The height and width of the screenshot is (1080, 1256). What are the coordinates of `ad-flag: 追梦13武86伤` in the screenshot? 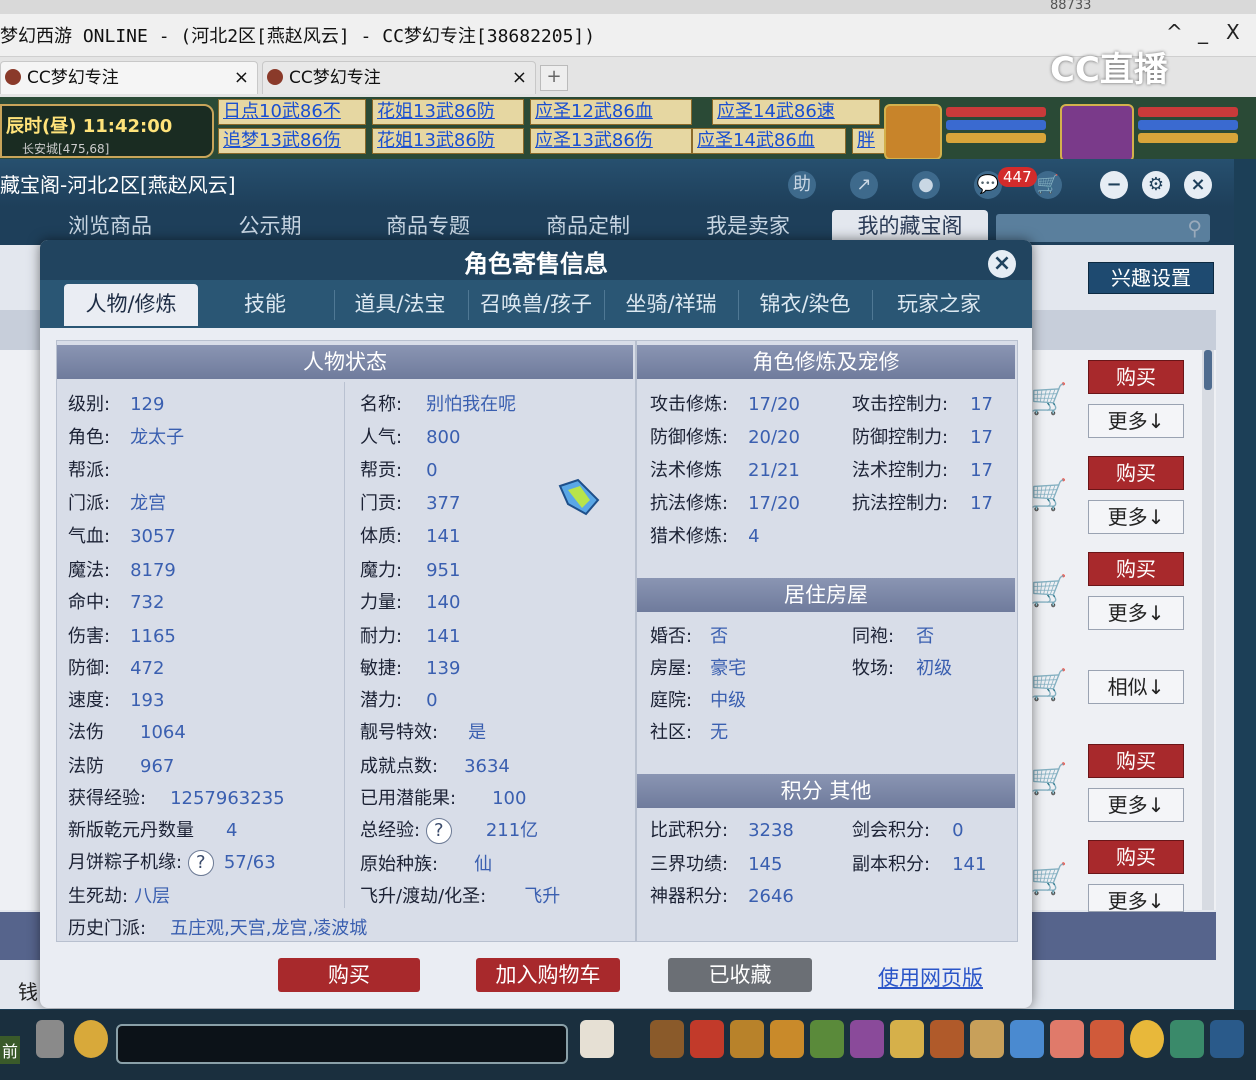 It's located at (292, 141).